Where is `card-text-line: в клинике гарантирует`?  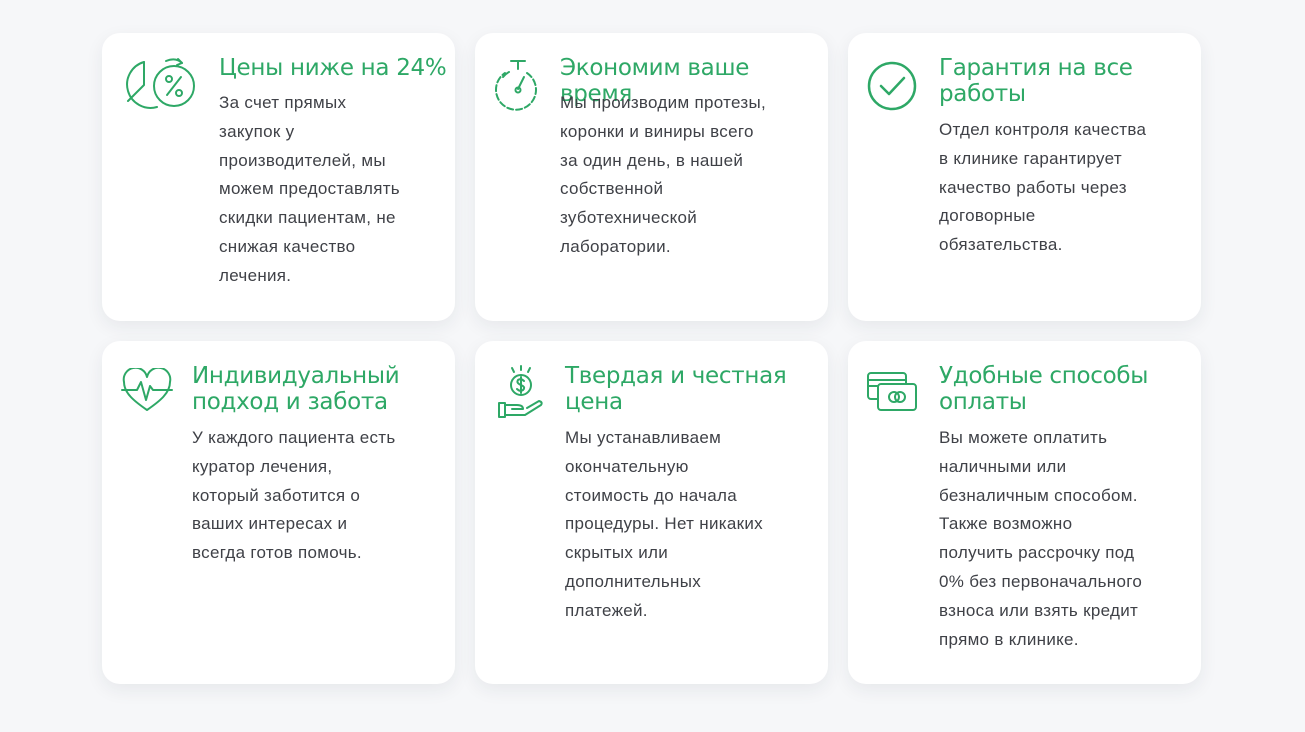 card-text-line: в клинике гарантирует is located at coordinates (1030, 158).